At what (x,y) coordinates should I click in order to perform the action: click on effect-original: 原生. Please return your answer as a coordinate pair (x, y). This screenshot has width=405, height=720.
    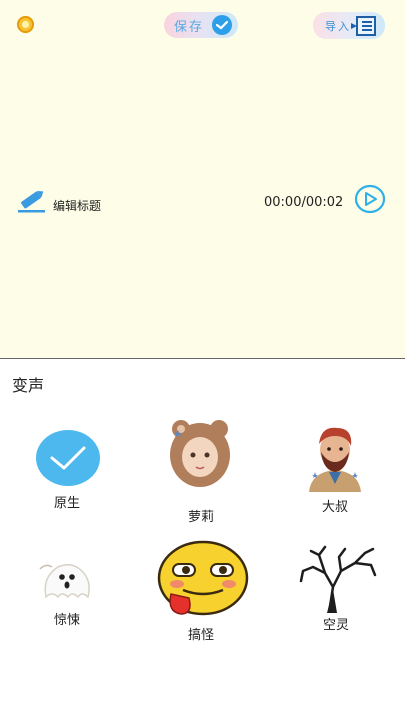
    Looking at the image, I should click on (70, 468).